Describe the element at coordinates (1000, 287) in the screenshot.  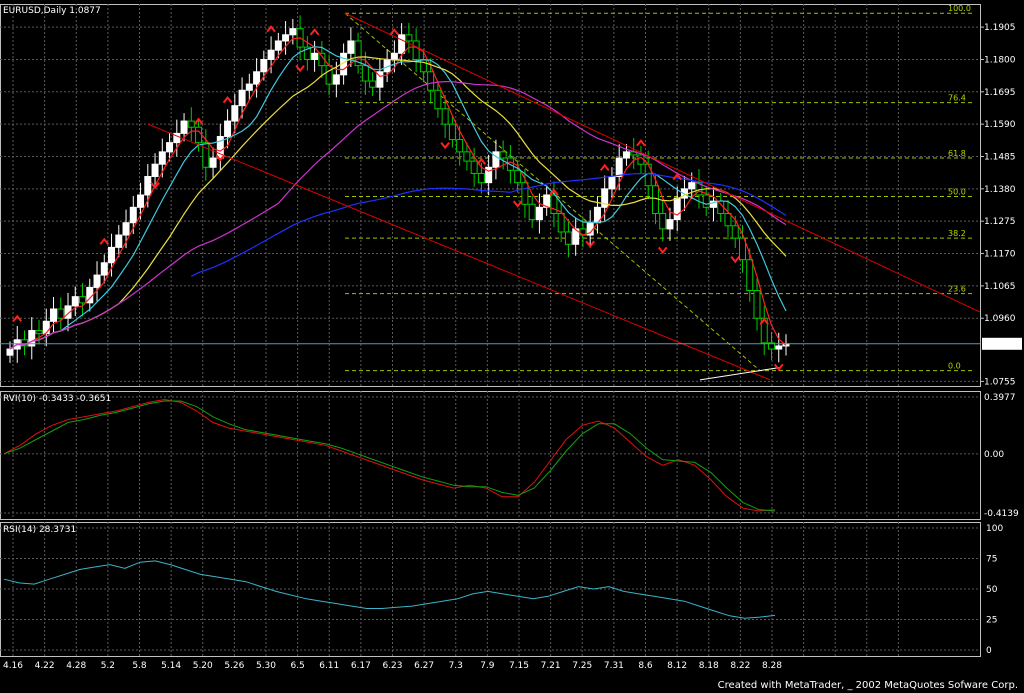
I see `y-tick-label: 1.1065` at that location.